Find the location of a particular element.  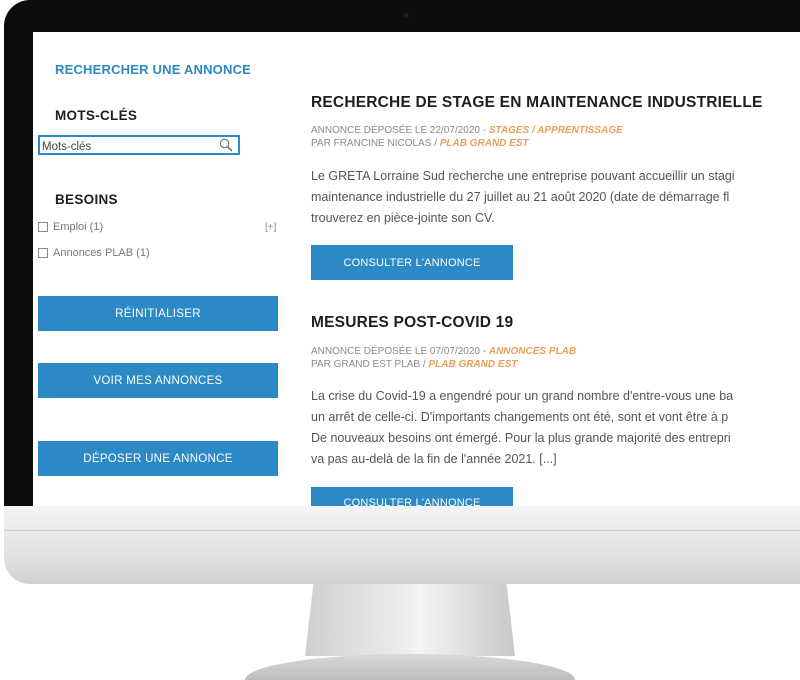

post-ad-button: DÉPOSER UNE ANNONCE is located at coordinates (158, 458).